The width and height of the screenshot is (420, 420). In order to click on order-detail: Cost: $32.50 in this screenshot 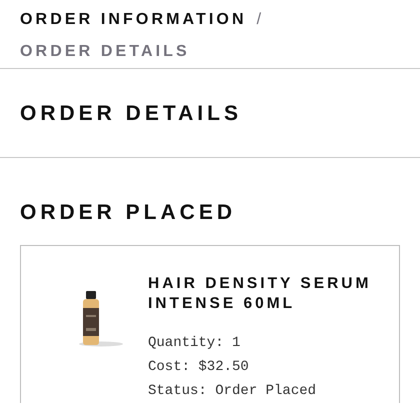, I will do `click(199, 367)`.